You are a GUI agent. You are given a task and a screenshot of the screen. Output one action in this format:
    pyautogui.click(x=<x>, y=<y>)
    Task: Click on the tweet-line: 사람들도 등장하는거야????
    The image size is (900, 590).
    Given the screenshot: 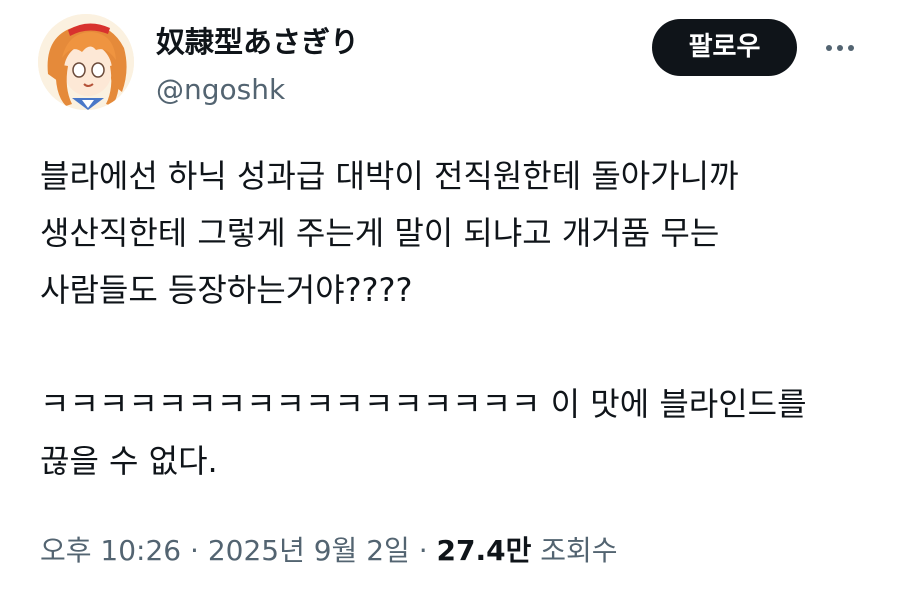 What is the action you would take?
    pyautogui.click(x=226, y=290)
    